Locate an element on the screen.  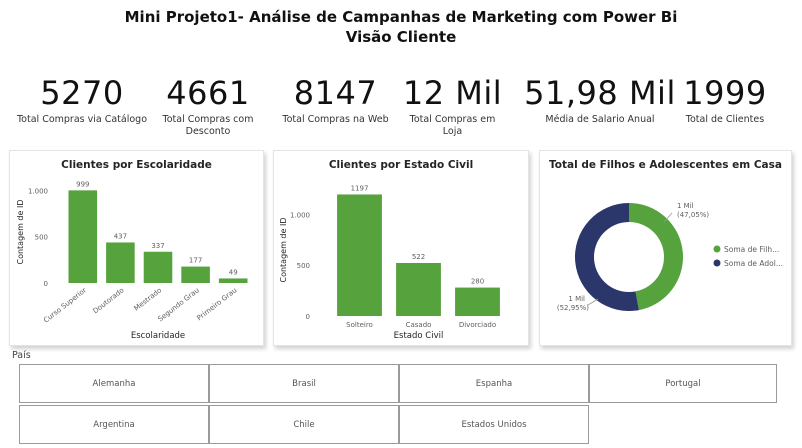
kpi-card-desconto: 4661 Total Compras com Desconto is located at coordinates (208, 106).